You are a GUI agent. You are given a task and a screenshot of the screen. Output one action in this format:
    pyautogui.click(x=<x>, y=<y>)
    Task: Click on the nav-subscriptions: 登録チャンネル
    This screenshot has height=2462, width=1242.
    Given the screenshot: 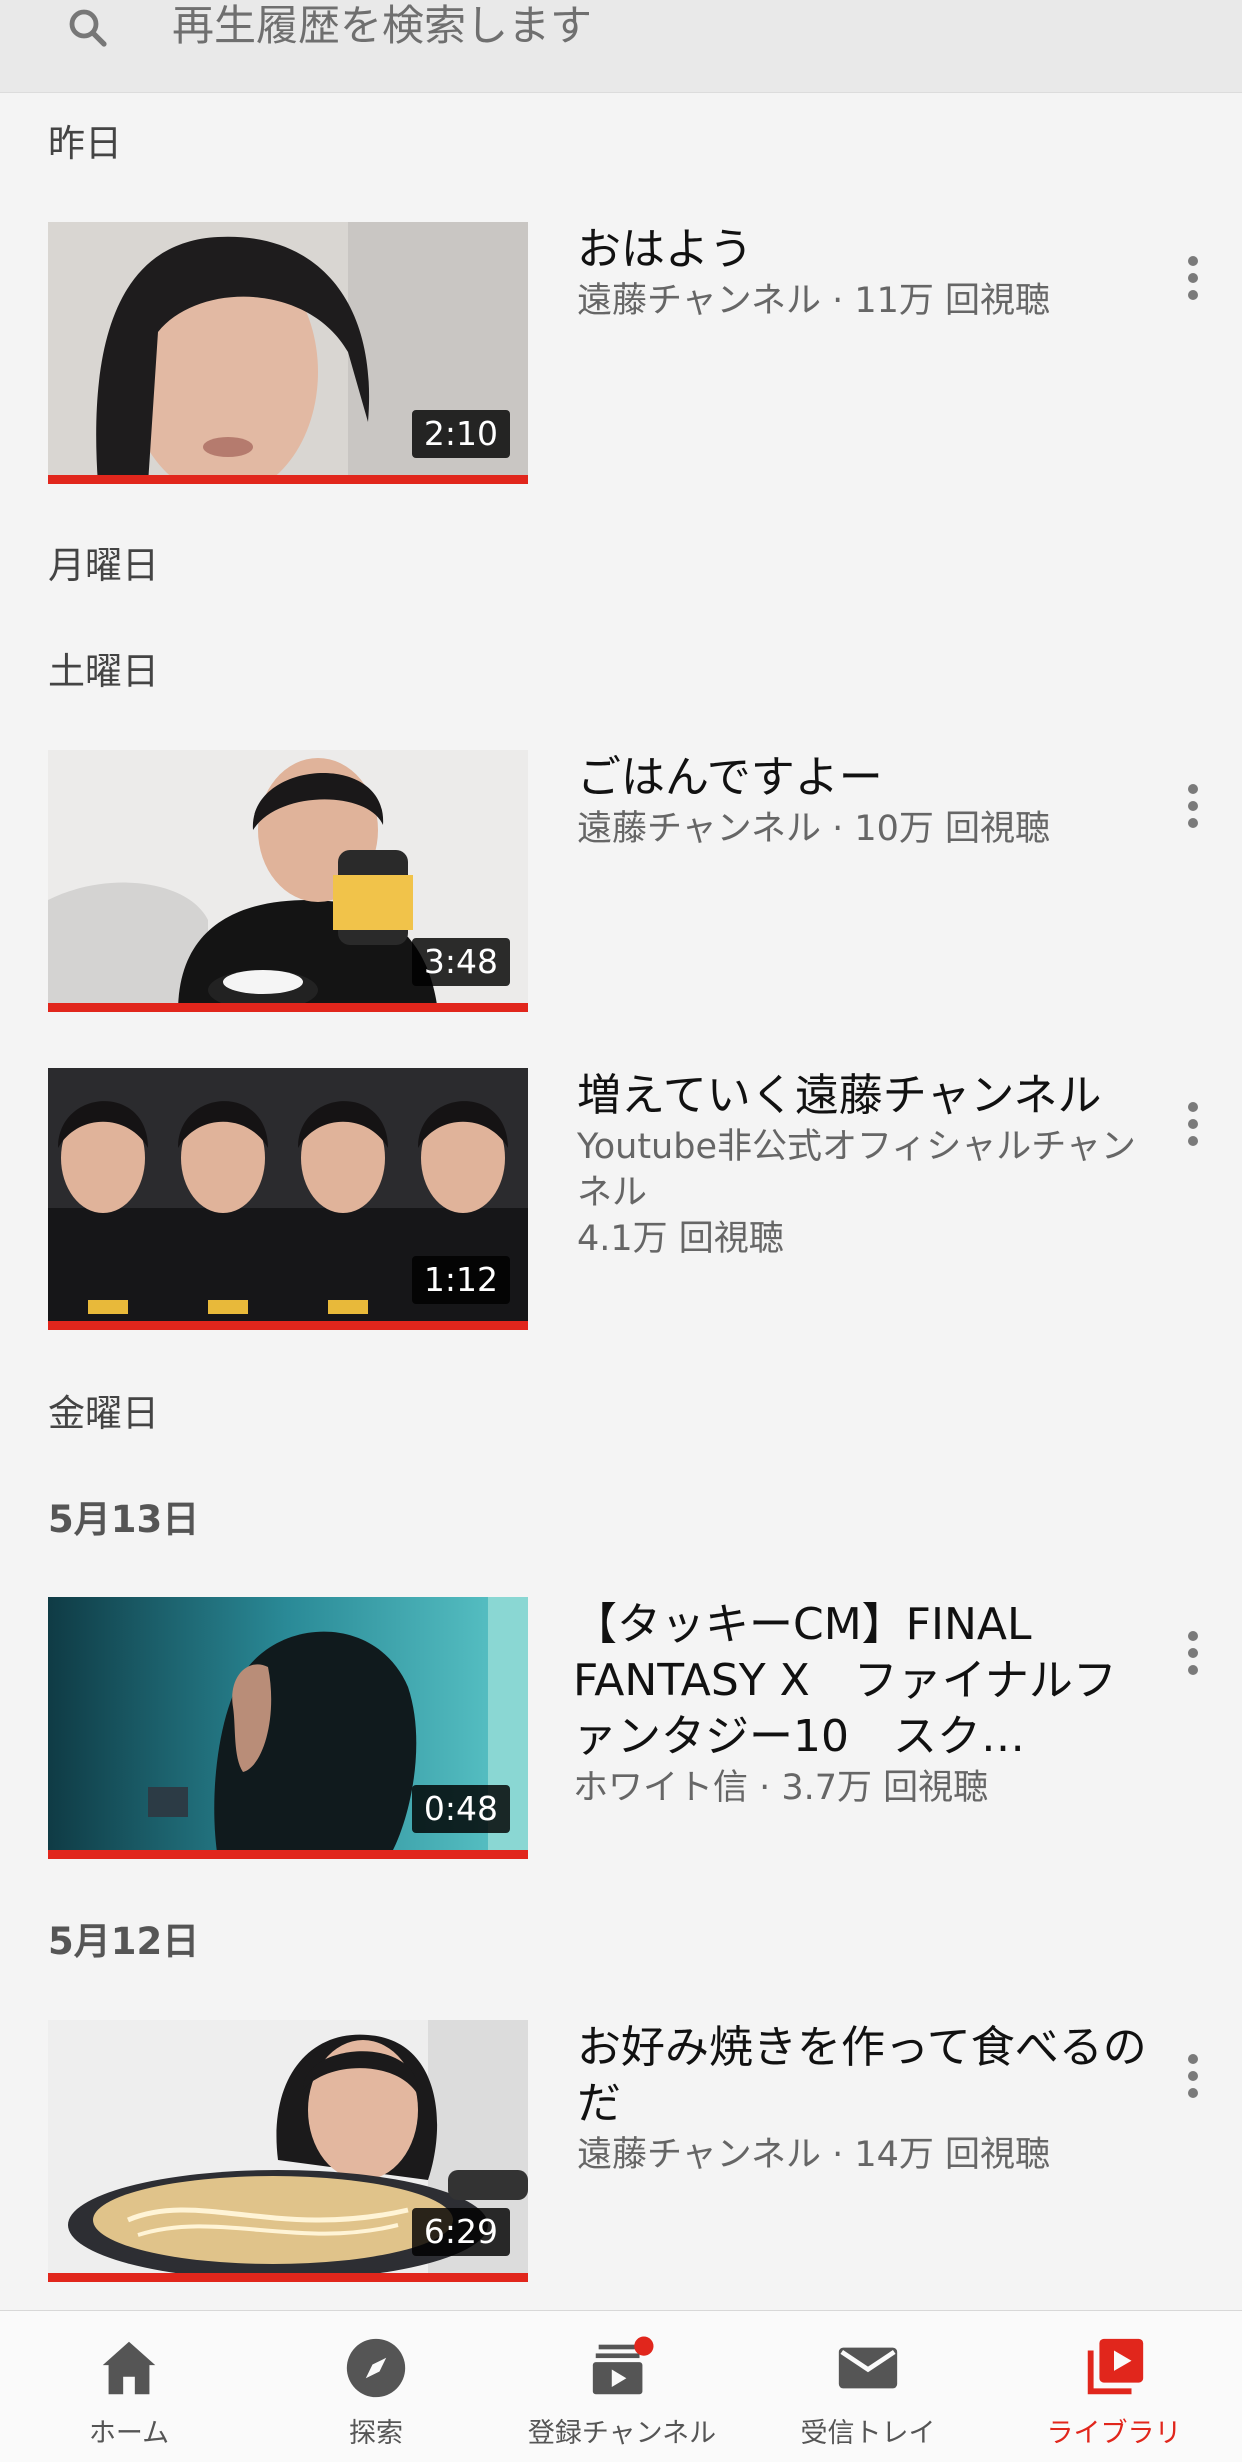 What is the action you would take?
    pyautogui.click(x=622, y=2386)
    